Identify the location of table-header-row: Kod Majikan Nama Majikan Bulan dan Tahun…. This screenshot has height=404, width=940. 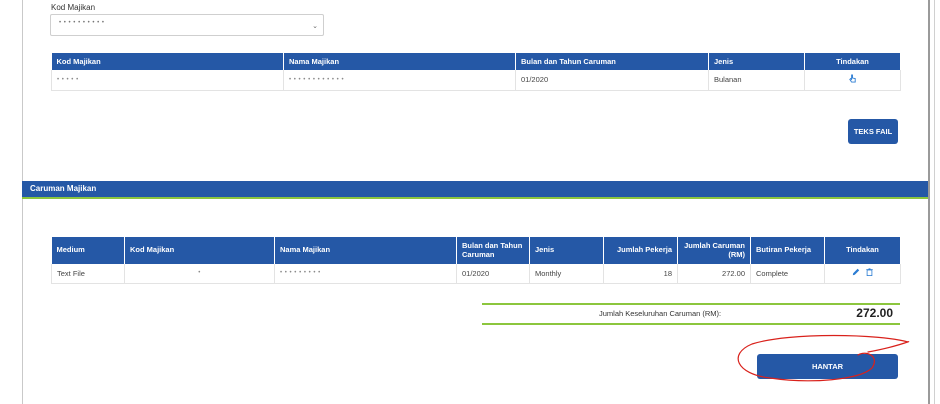
(476, 61).